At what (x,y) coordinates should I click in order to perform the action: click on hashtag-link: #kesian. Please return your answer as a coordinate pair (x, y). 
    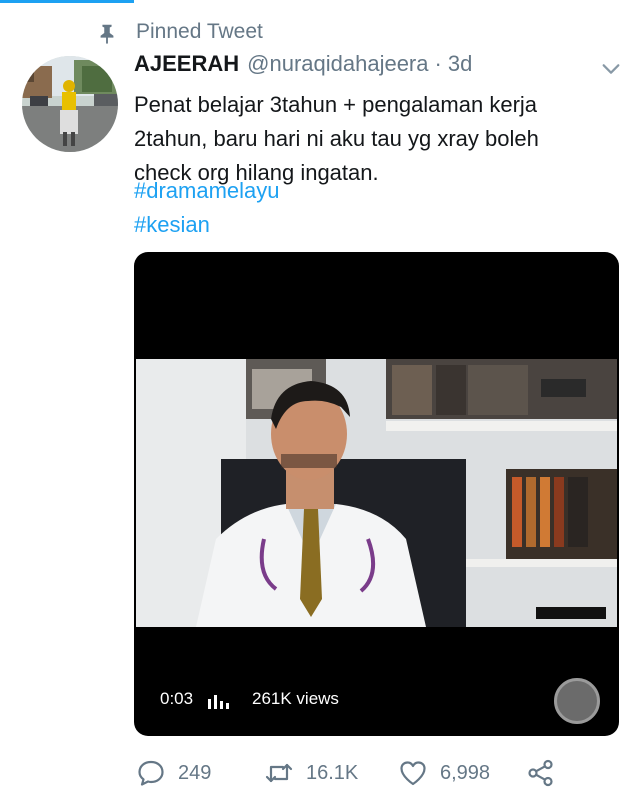
    Looking at the image, I should click on (172, 225).